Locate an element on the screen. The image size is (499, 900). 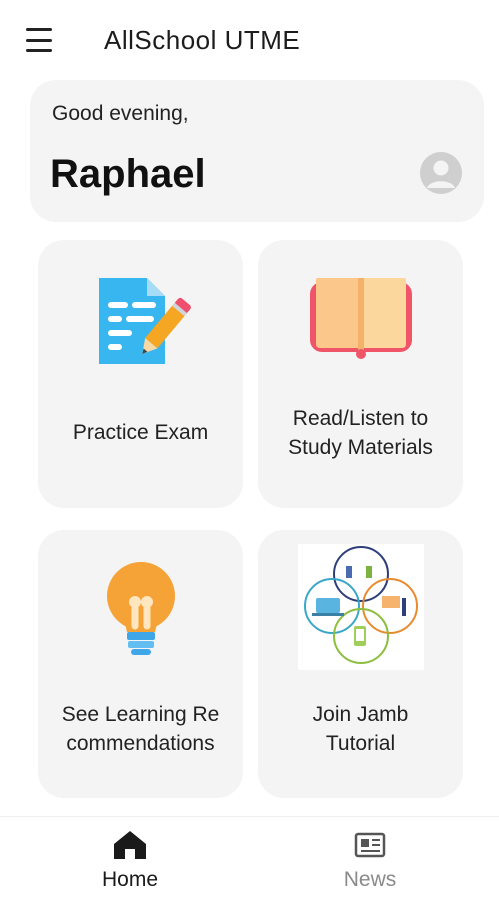
light-bulb-icon is located at coordinates (141, 612).